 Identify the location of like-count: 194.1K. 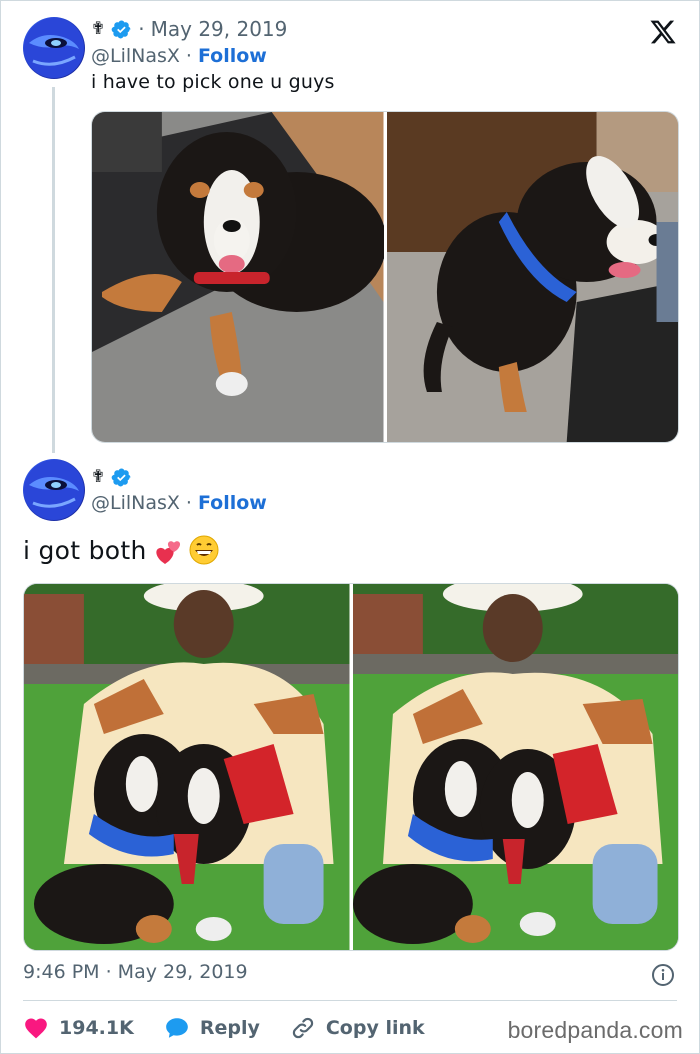
(96, 1028).